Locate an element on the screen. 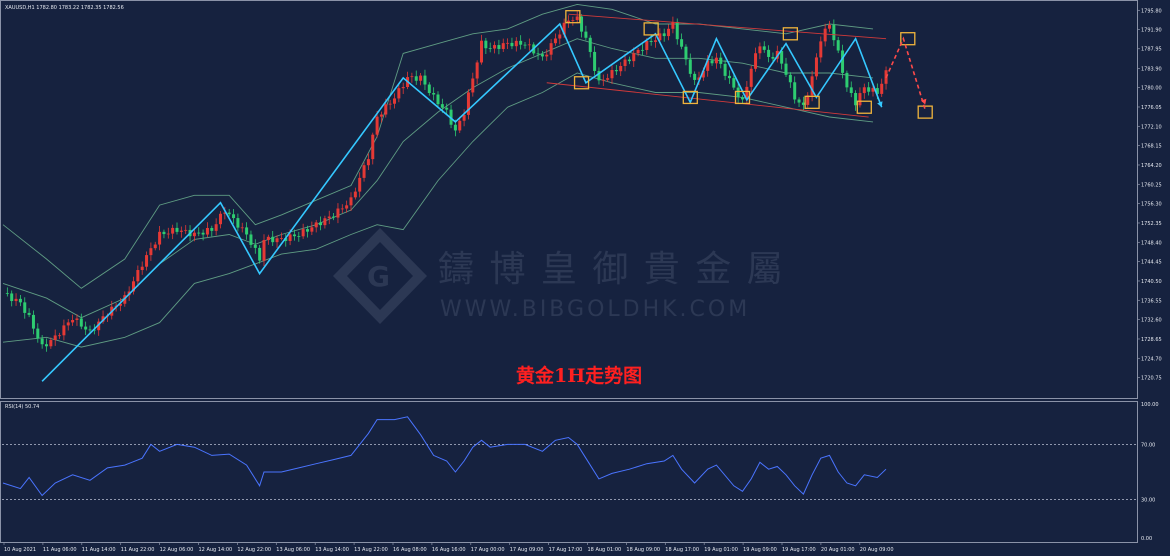  time-tick-label: 19 Aug 01:00 is located at coordinates (721, 550).